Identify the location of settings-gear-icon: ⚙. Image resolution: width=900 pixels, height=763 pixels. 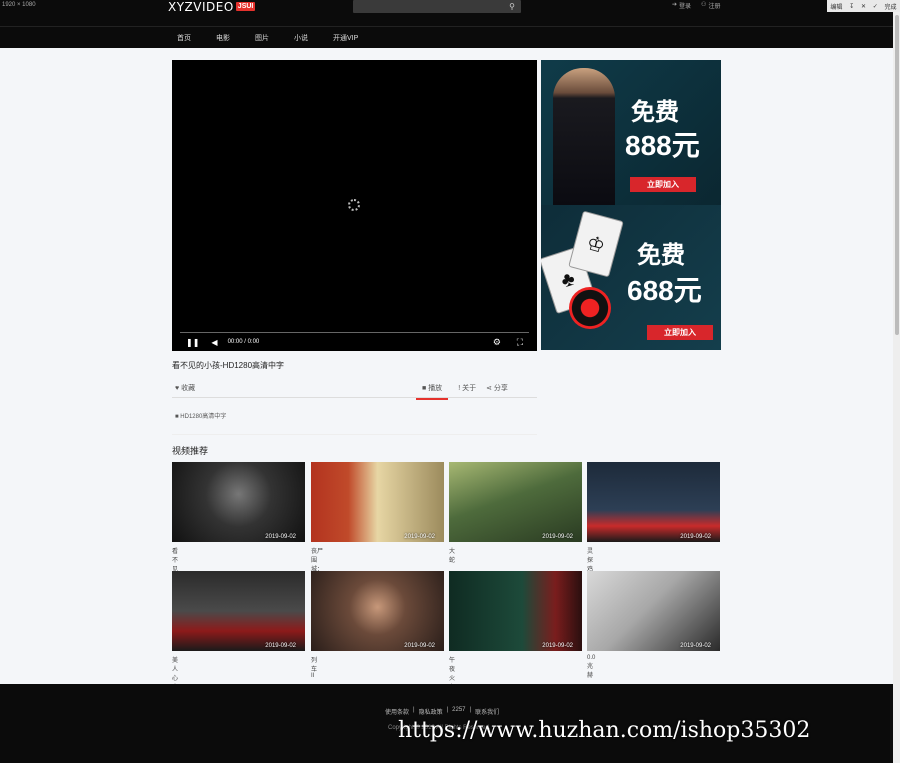
(497, 342).